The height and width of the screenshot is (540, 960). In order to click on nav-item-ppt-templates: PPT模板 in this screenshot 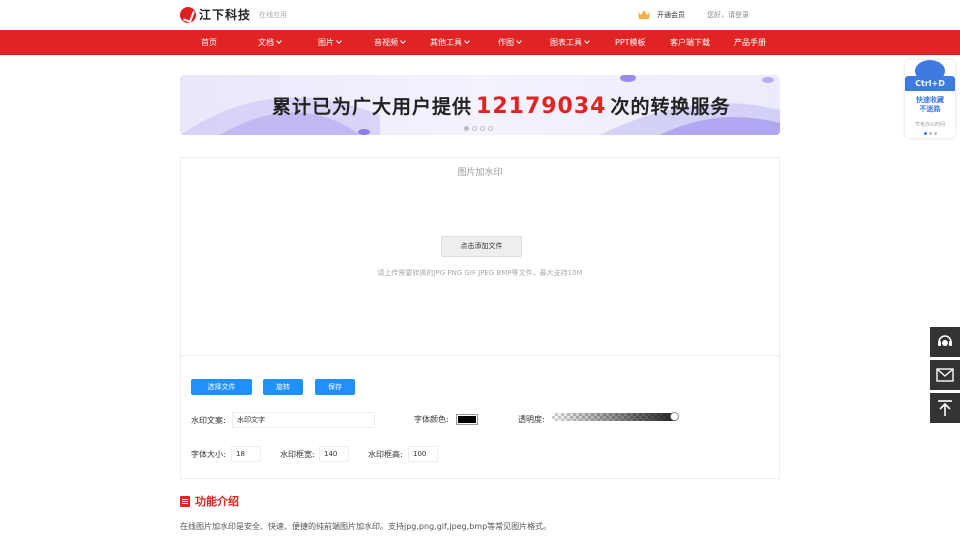, I will do `click(630, 42)`.